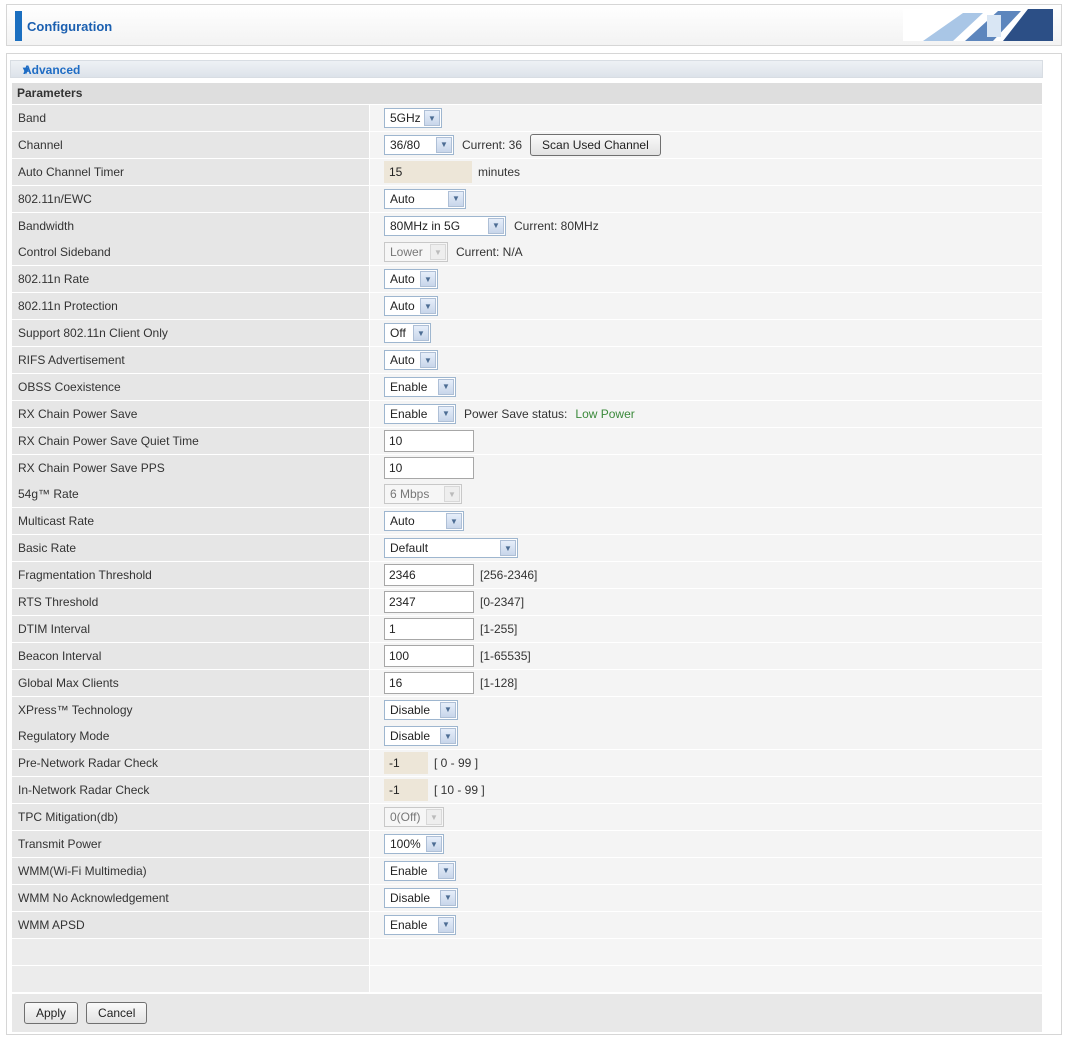  What do you see at coordinates (406, 763) in the screenshot?
I see `pre-radar-input: -1` at bounding box center [406, 763].